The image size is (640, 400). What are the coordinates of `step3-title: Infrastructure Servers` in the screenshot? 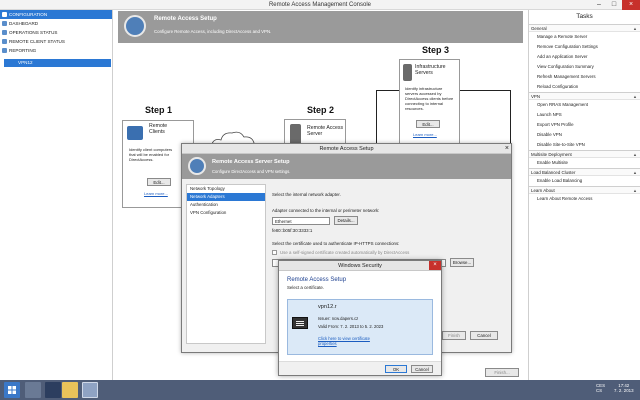 It's located at (430, 70).